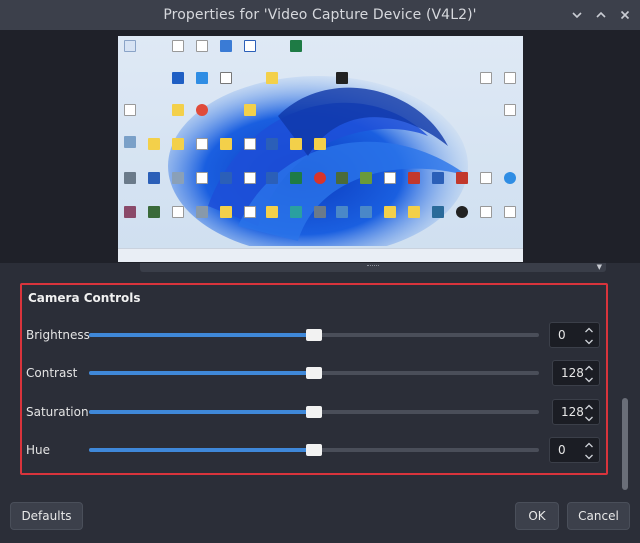 The width and height of the screenshot is (640, 543). I want to click on chevron-up-icon, so click(601, 15).